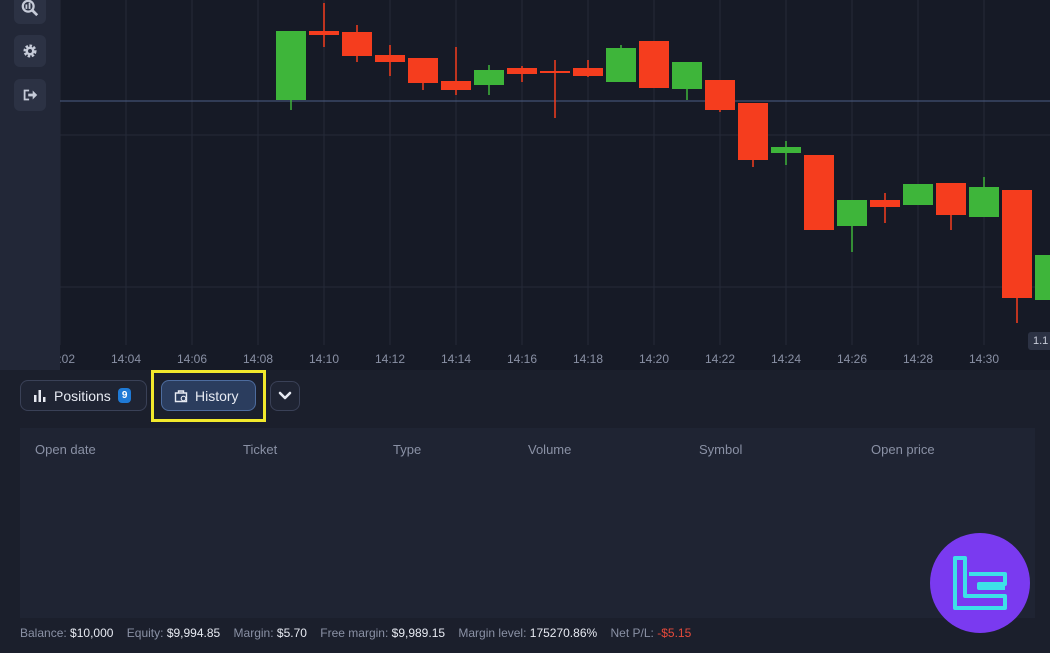 The width and height of the screenshot is (1050, 653). I want to click on chevron-down-icon, so click(285, 395).